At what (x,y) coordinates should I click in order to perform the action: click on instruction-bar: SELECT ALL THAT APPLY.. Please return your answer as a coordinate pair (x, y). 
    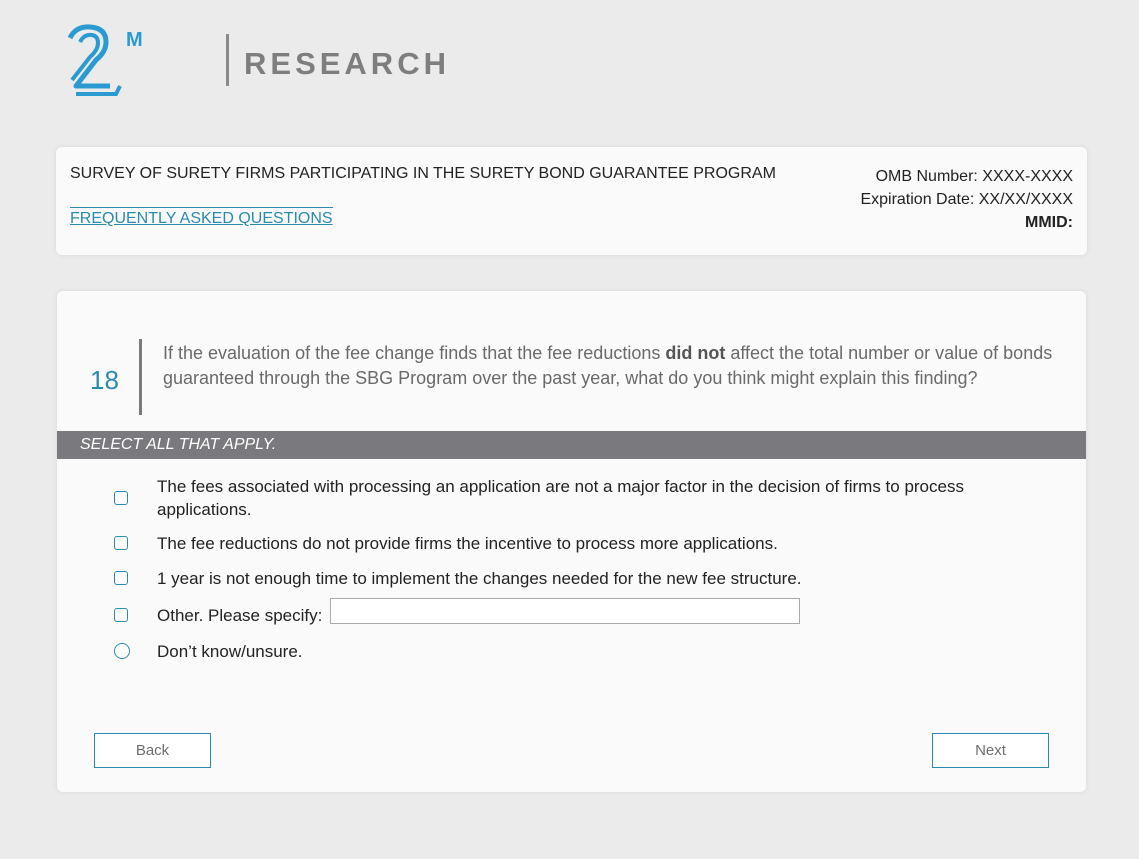
    Looking at the image, I should click on (571, 445).